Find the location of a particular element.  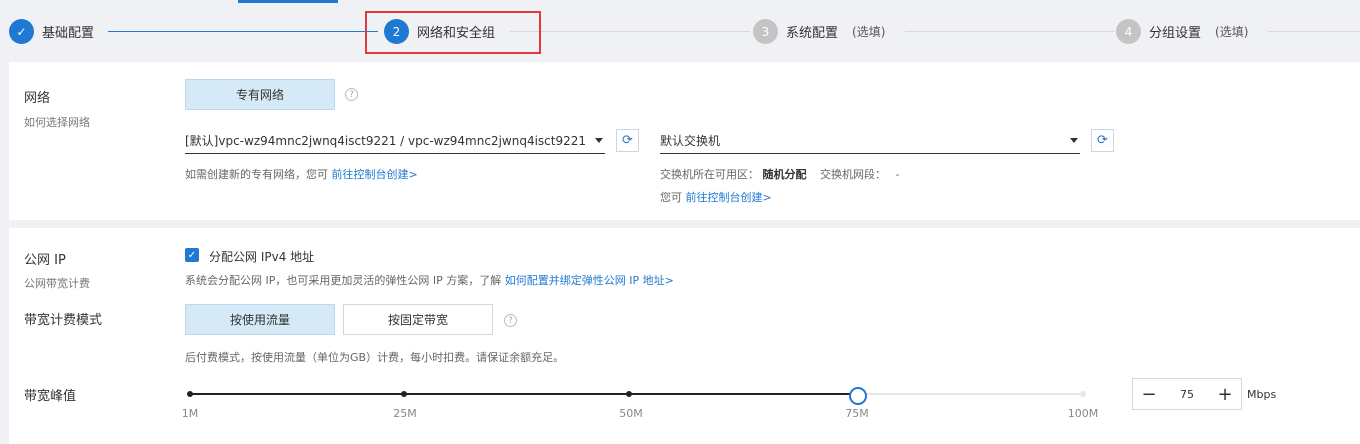

step-system-config: 3 系统配置 (选填) is located at coordinates (819, 31).